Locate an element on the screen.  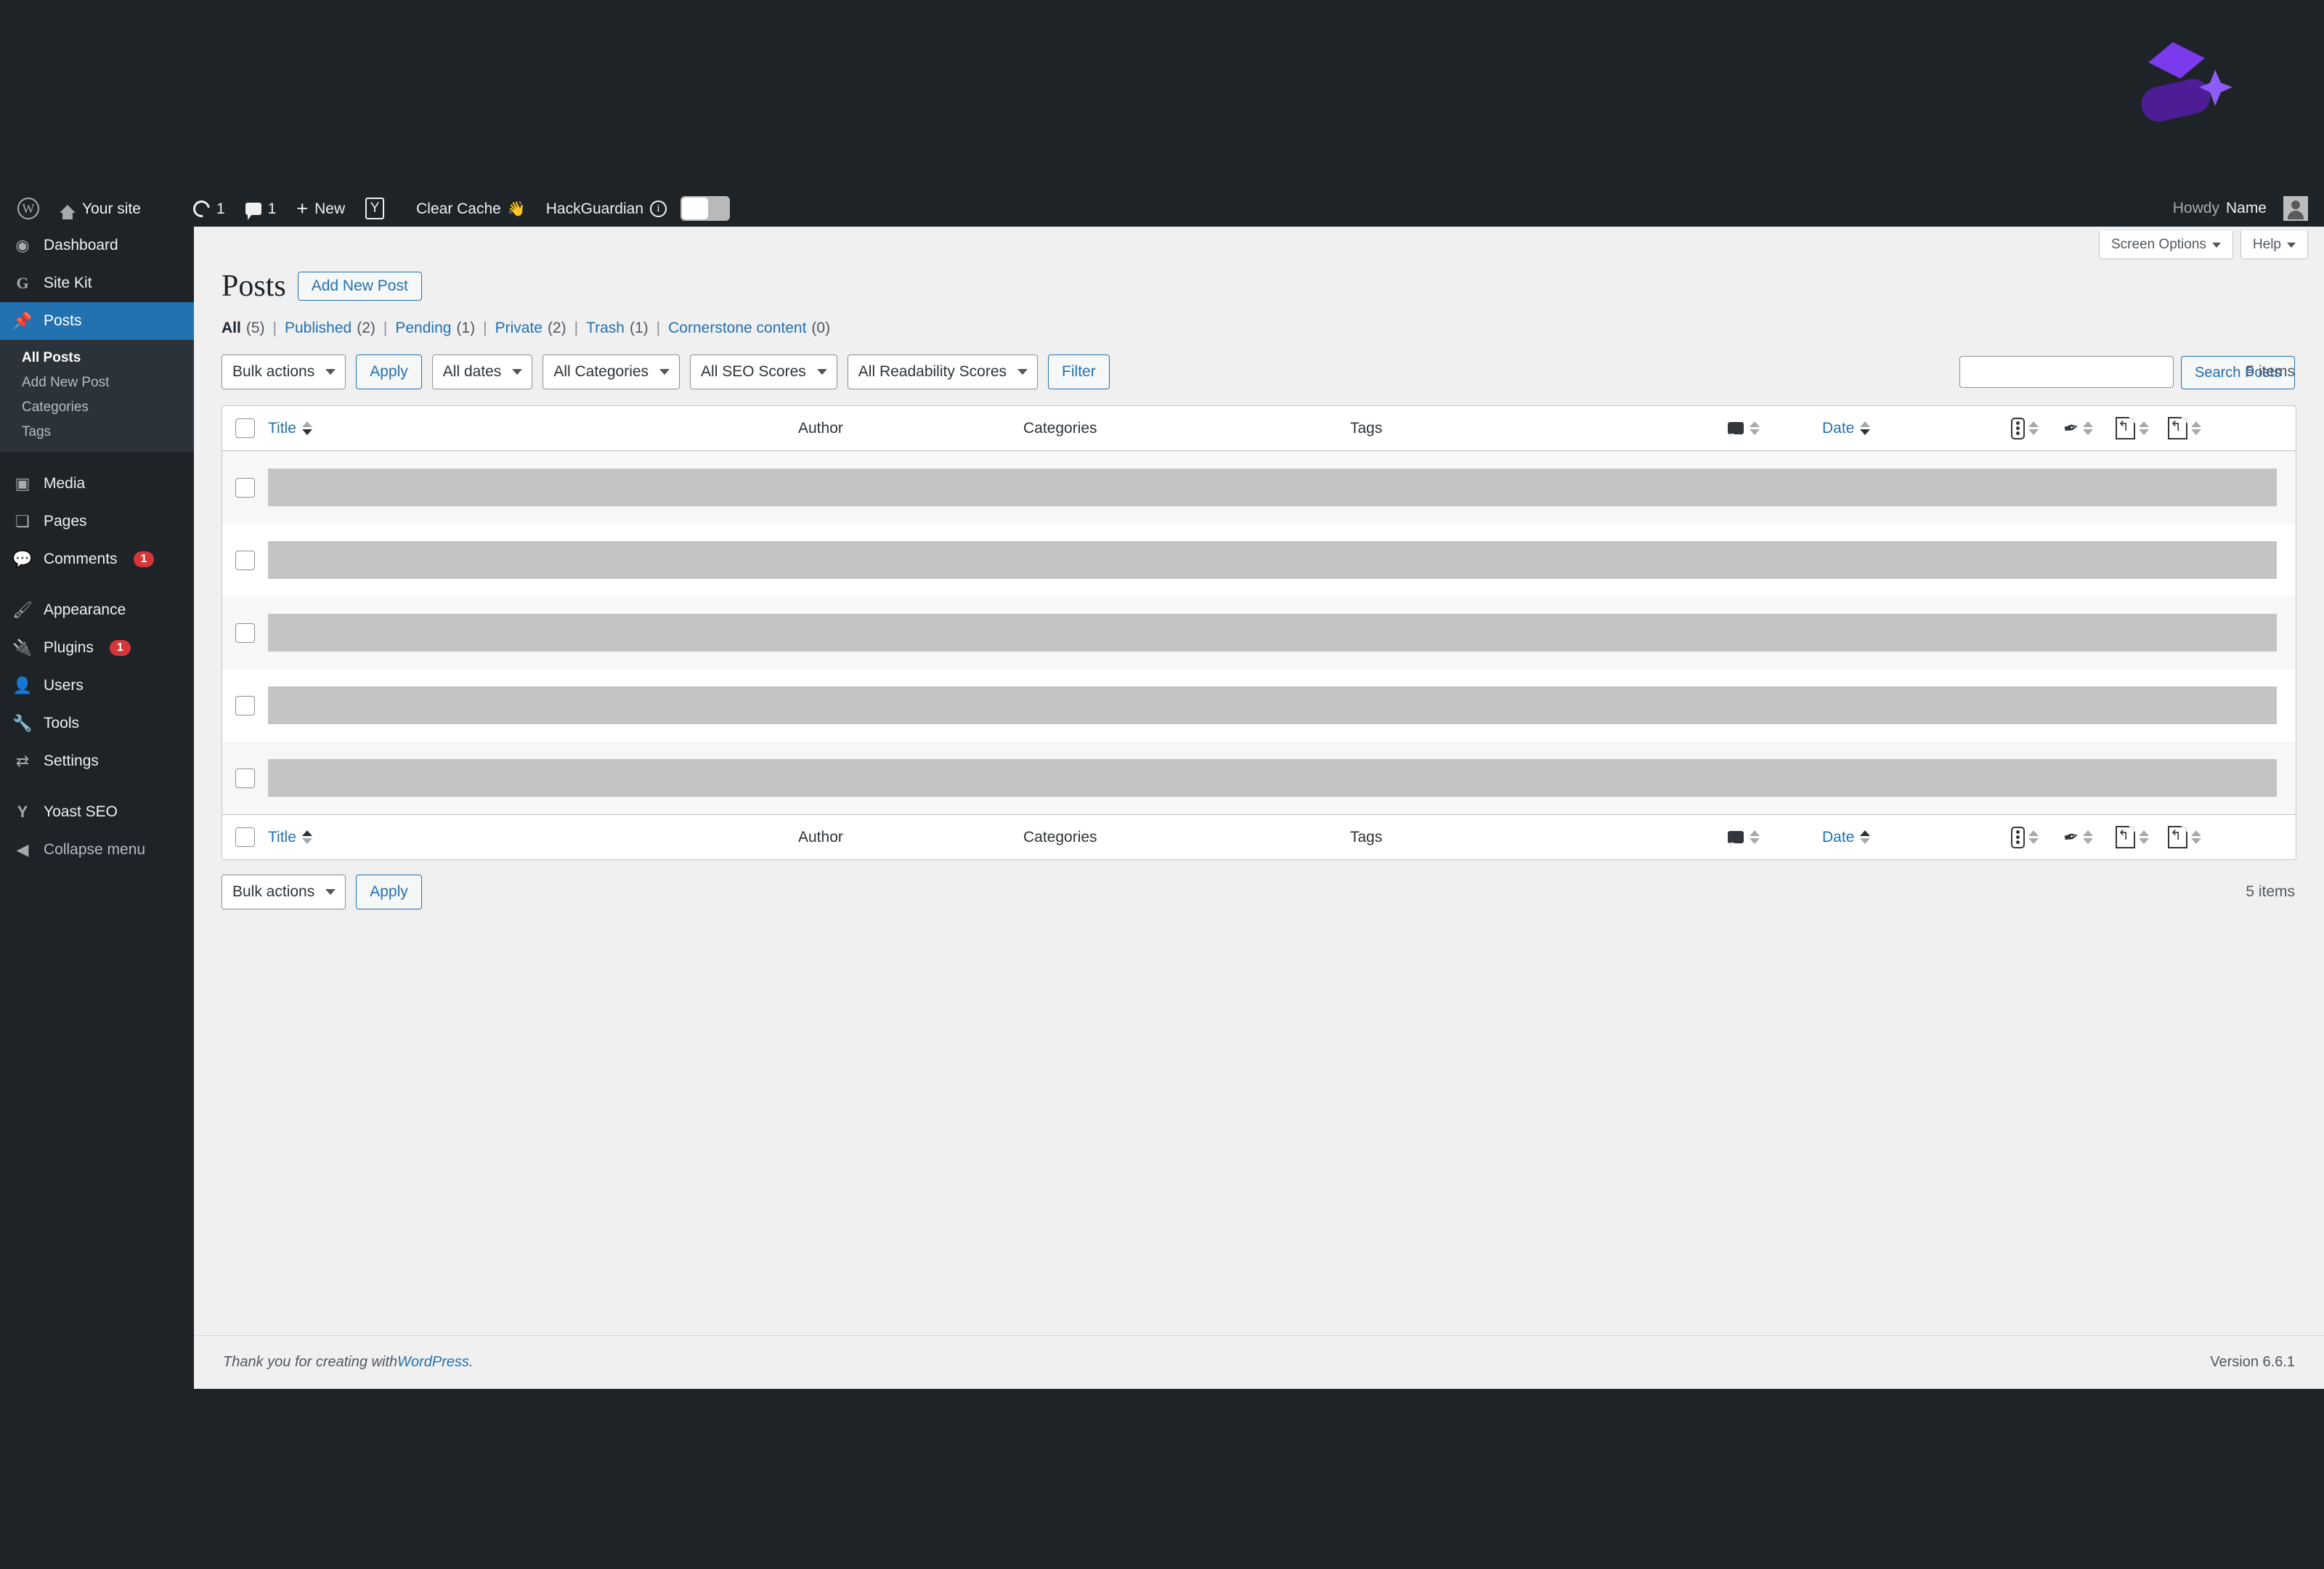
updates-menu: 1 is located at coordinates (209, 208).